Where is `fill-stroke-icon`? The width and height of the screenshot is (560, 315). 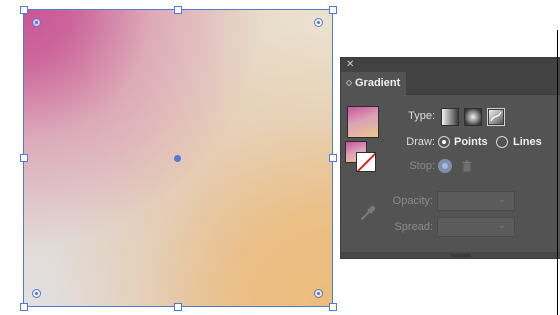 fill-stroke-icon is located at coordinates (361, 157).